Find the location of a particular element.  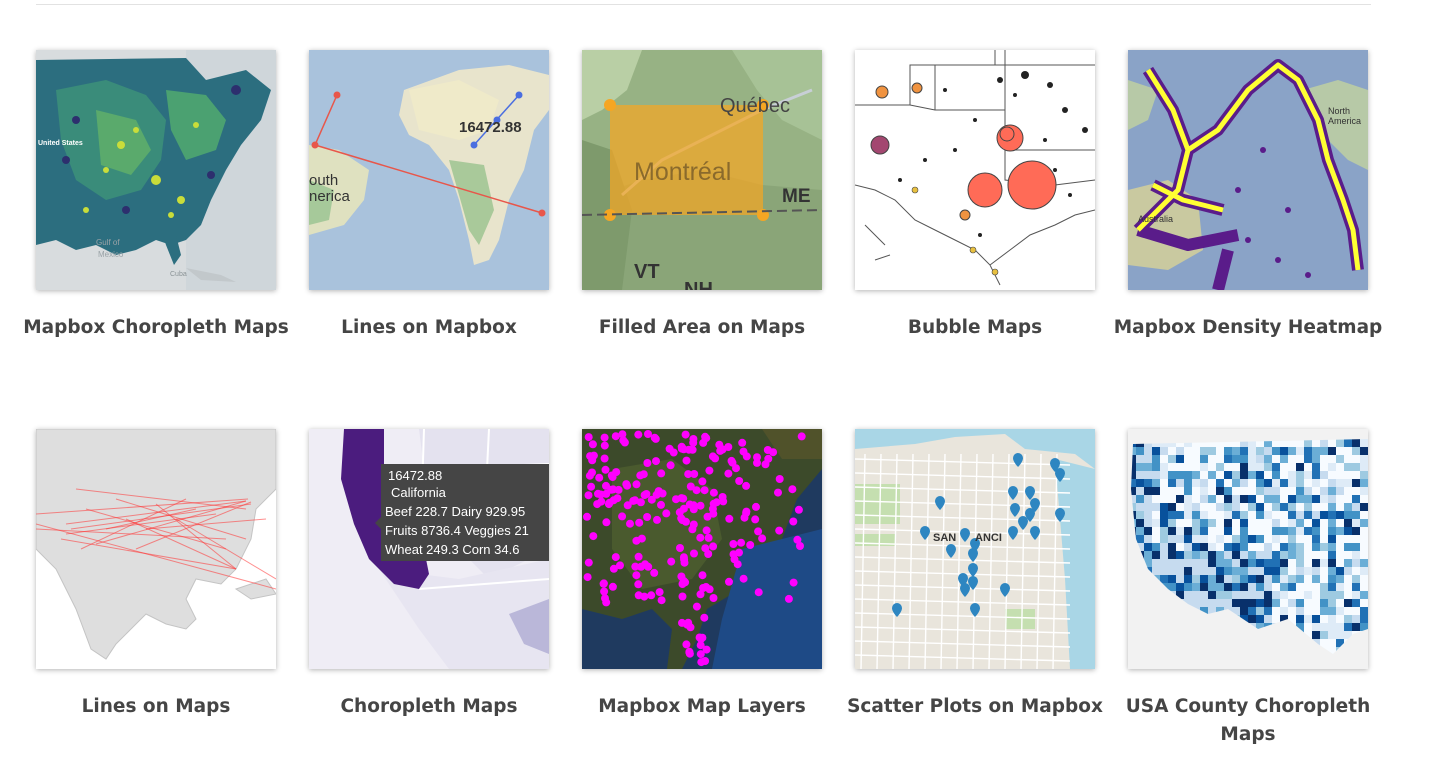

map-layers-thumbnail is located at coordinates (702, 549).